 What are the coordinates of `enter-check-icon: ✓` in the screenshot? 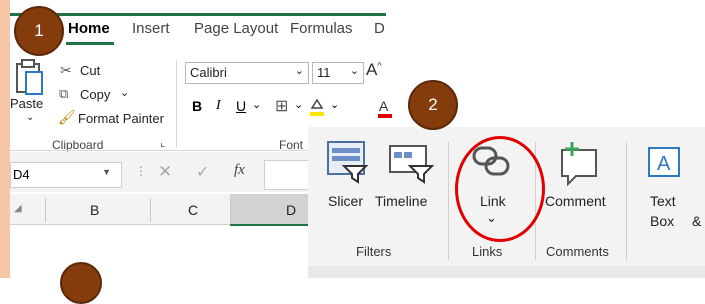 It's located at (202, 172).